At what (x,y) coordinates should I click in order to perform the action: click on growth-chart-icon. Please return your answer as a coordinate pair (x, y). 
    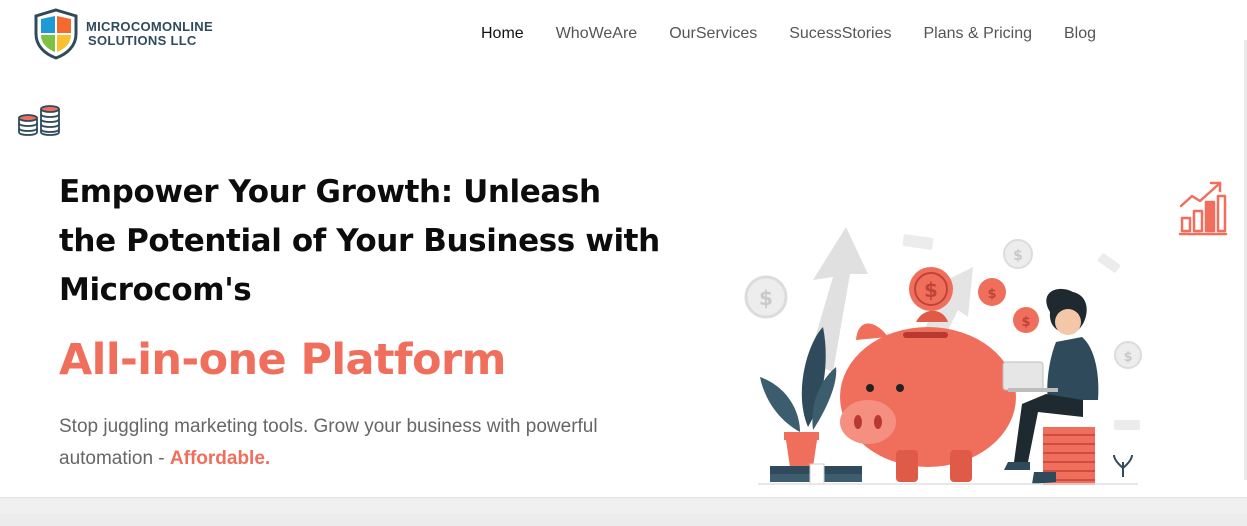
    Looking at the image, I should click on (1203, 208).